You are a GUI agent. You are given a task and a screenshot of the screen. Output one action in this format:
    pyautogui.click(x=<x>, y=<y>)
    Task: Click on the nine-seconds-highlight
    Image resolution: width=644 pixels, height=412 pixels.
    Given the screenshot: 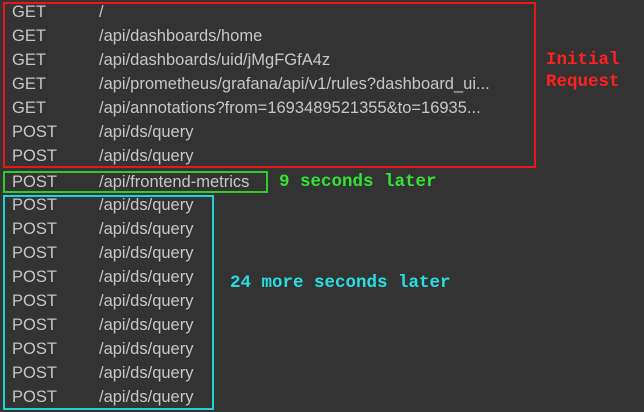 What is the action you would take?
    pyautogui.click(x=135, y=182)
    